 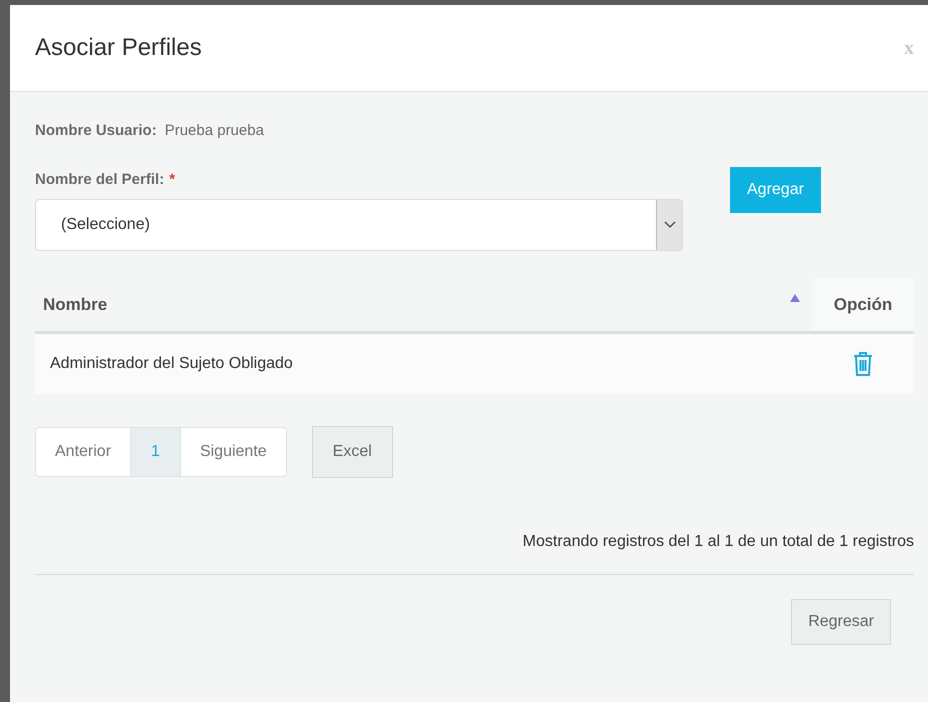 What do you see at coordinates (83, 452) in the screenshot?
I see `previous-page-button: Anterior` at bounding box center [83, 452].